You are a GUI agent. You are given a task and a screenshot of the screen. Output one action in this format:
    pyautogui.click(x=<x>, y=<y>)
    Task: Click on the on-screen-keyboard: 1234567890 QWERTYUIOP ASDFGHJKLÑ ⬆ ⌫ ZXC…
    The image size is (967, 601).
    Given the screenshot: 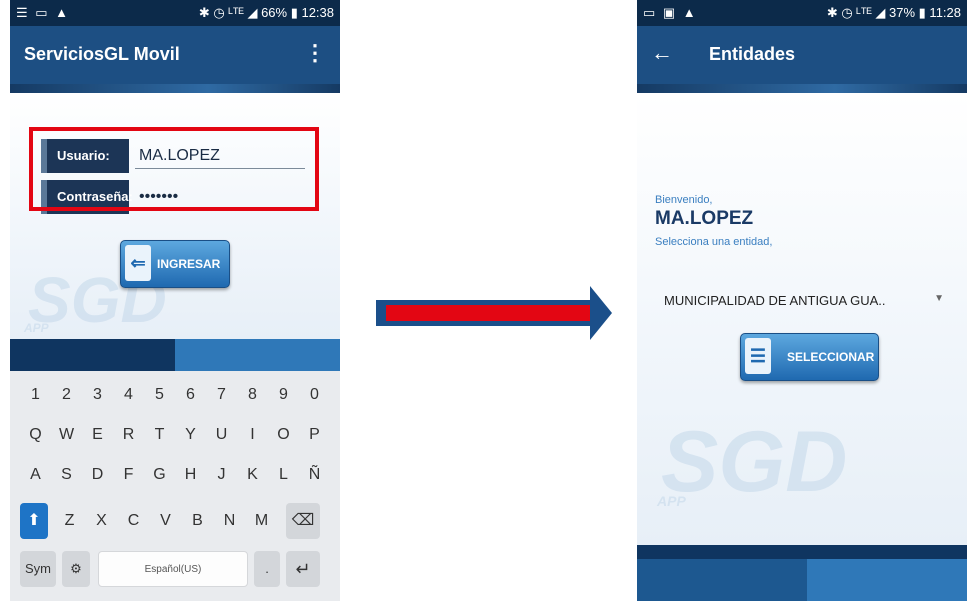 What is the action you would take?
    pyautogui.click(x=175, y=486)
    